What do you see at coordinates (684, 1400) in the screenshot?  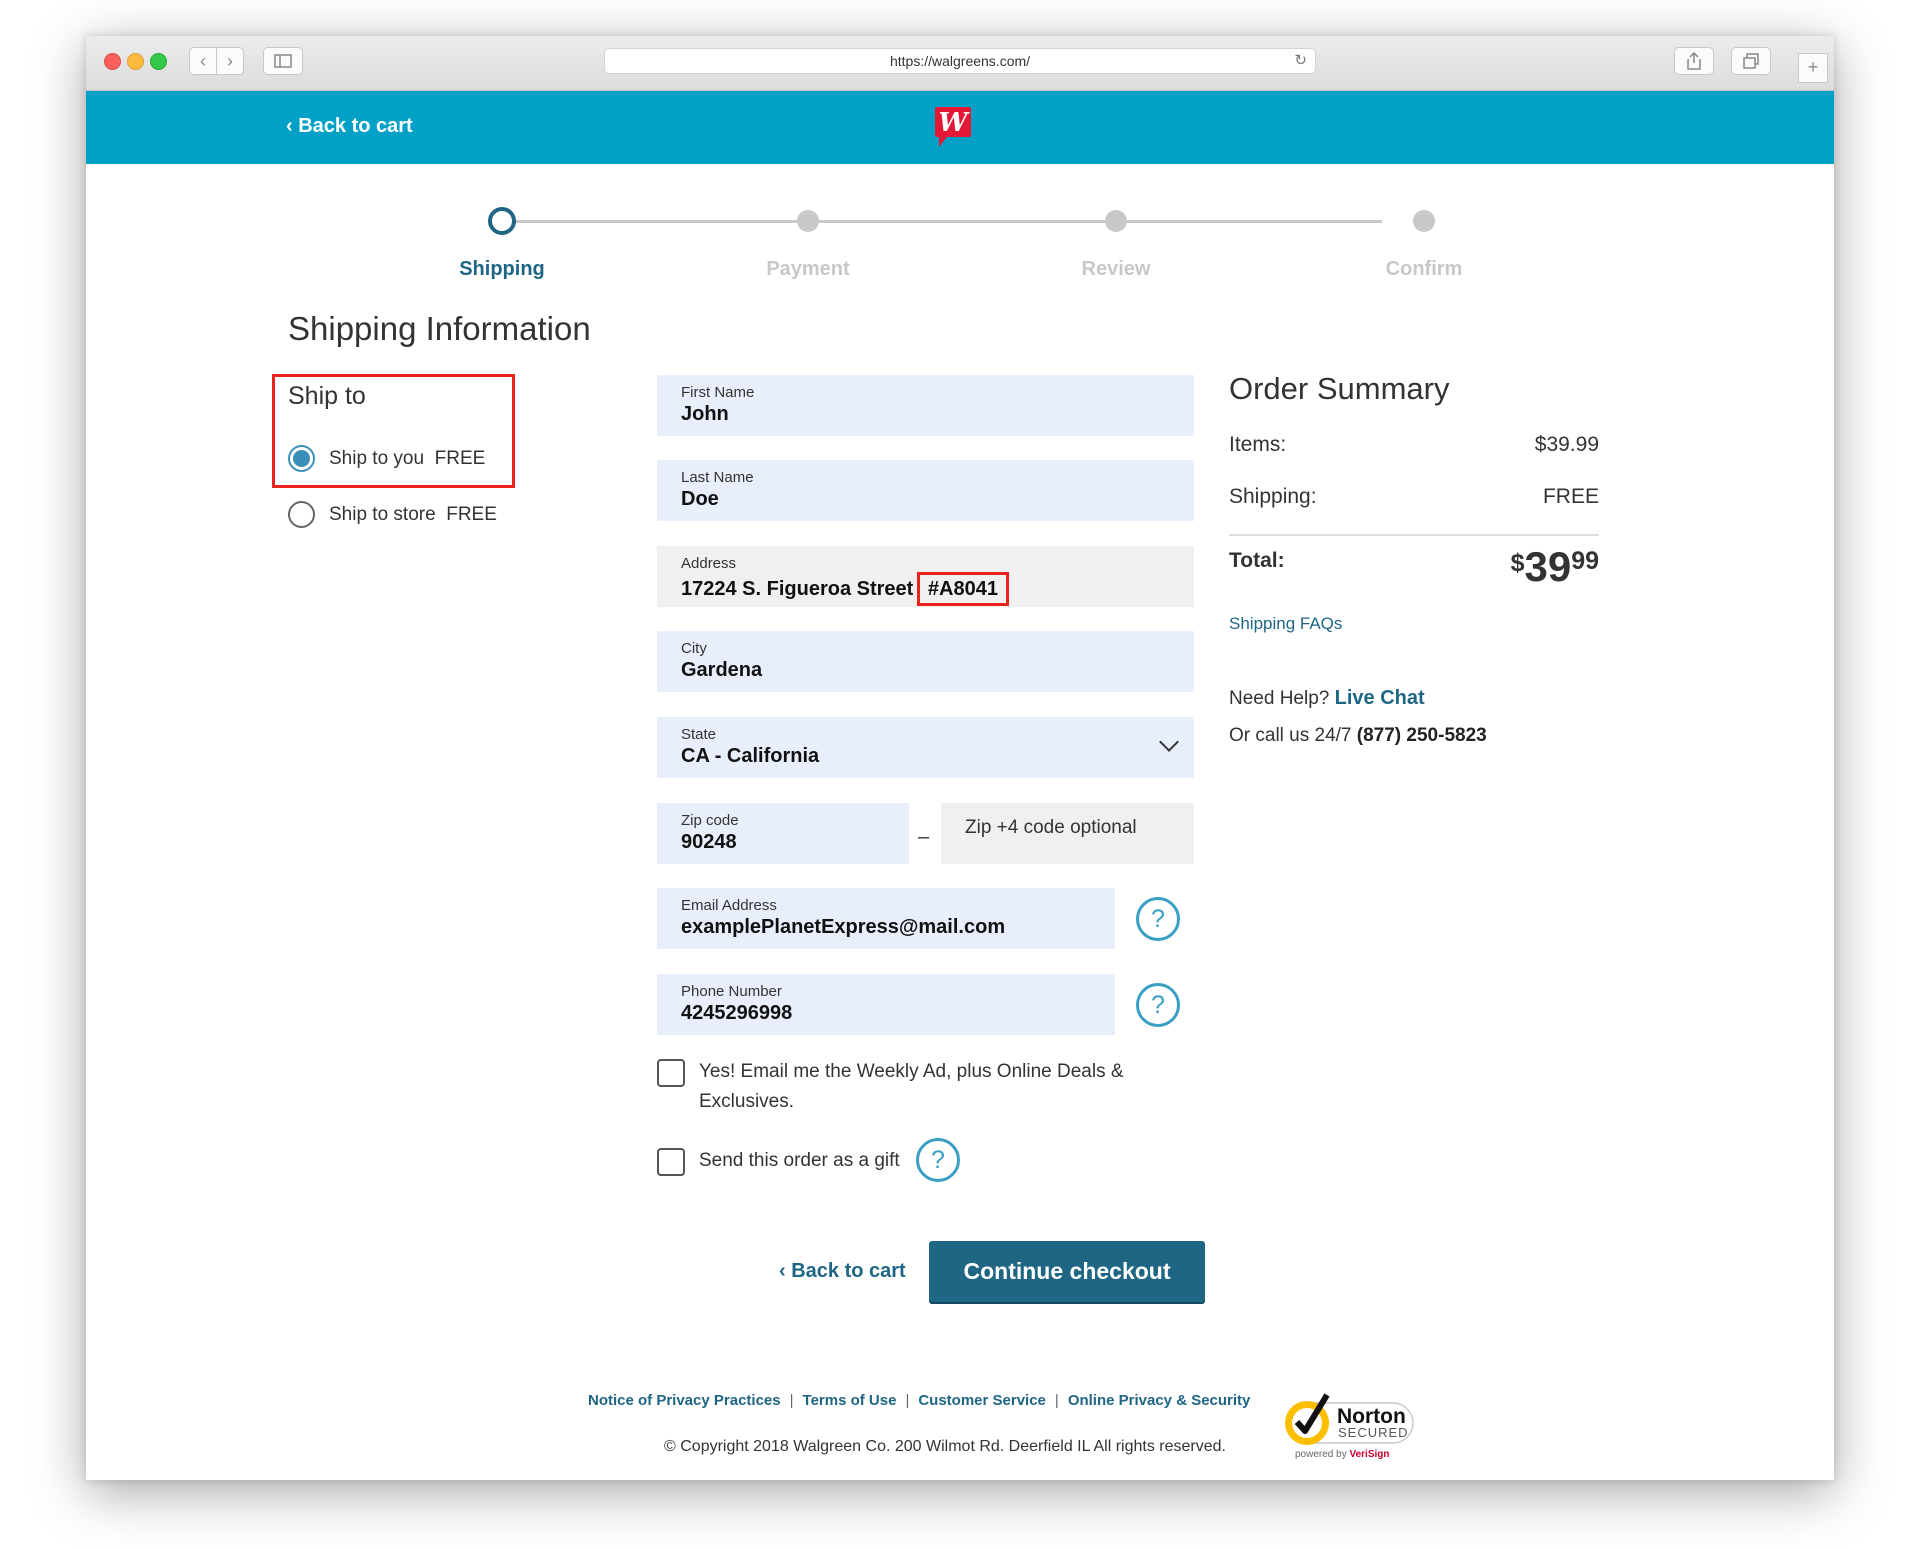 I see `footer-link-privacy-practices: Notice of Privacy Practices` at bounding box center [684, 1400].